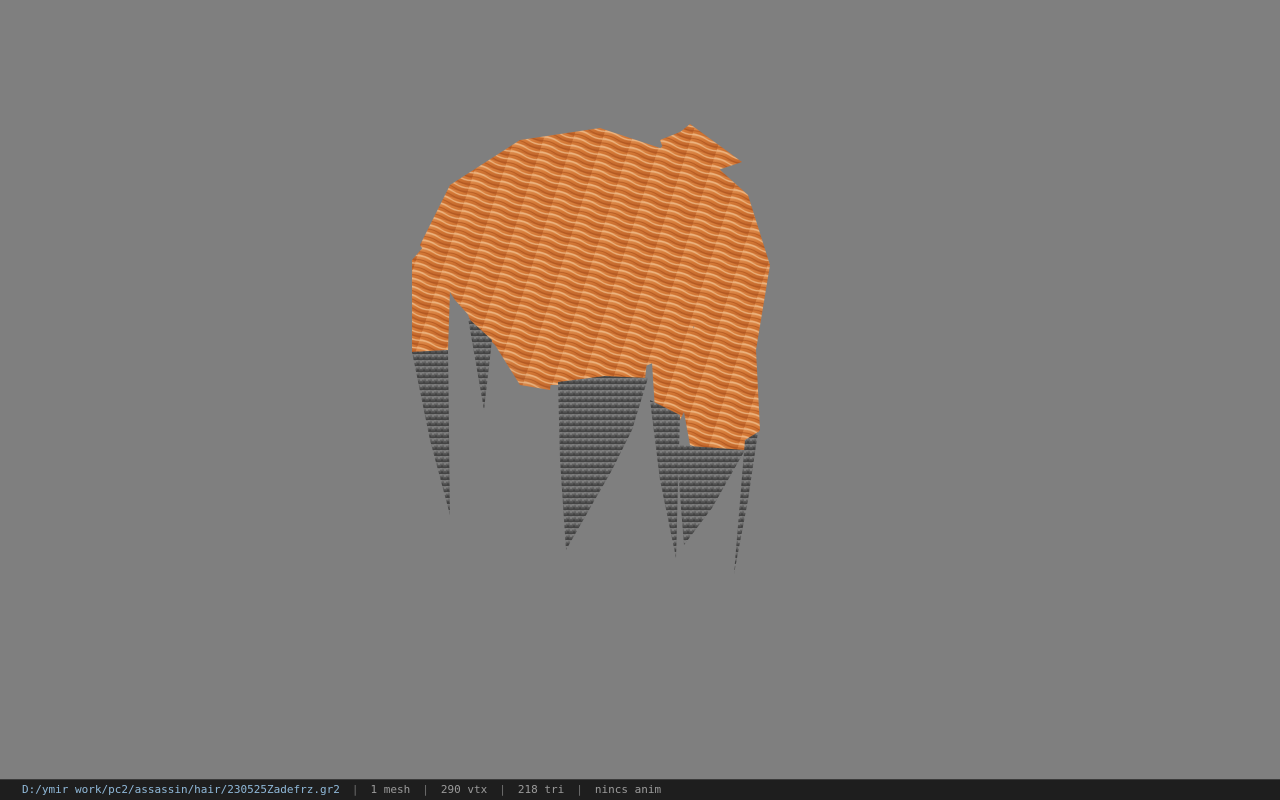  Describe the element at coordinates (431, 432) in the screenshot. I see `tip-left` at that location.